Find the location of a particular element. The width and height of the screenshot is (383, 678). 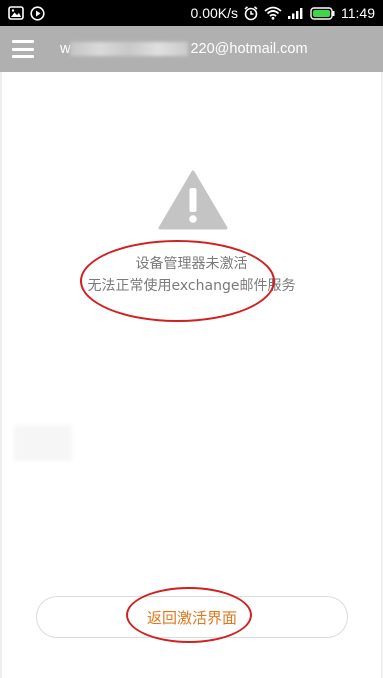

account-email: w 220@hotmail.com is located at coordinates (184, 49).